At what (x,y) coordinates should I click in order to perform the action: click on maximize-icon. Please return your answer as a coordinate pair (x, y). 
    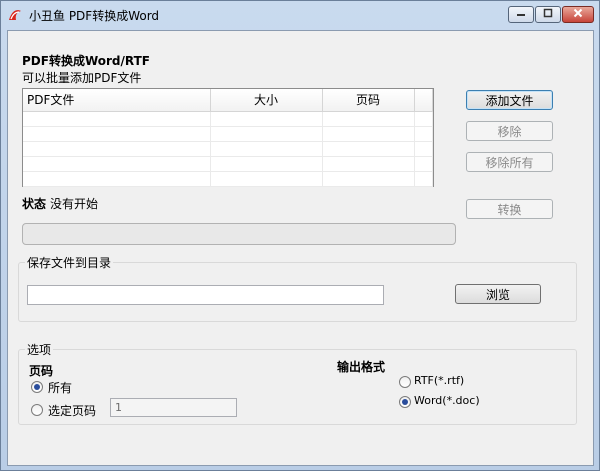
    Looking at the image, I should click on (548, 14).